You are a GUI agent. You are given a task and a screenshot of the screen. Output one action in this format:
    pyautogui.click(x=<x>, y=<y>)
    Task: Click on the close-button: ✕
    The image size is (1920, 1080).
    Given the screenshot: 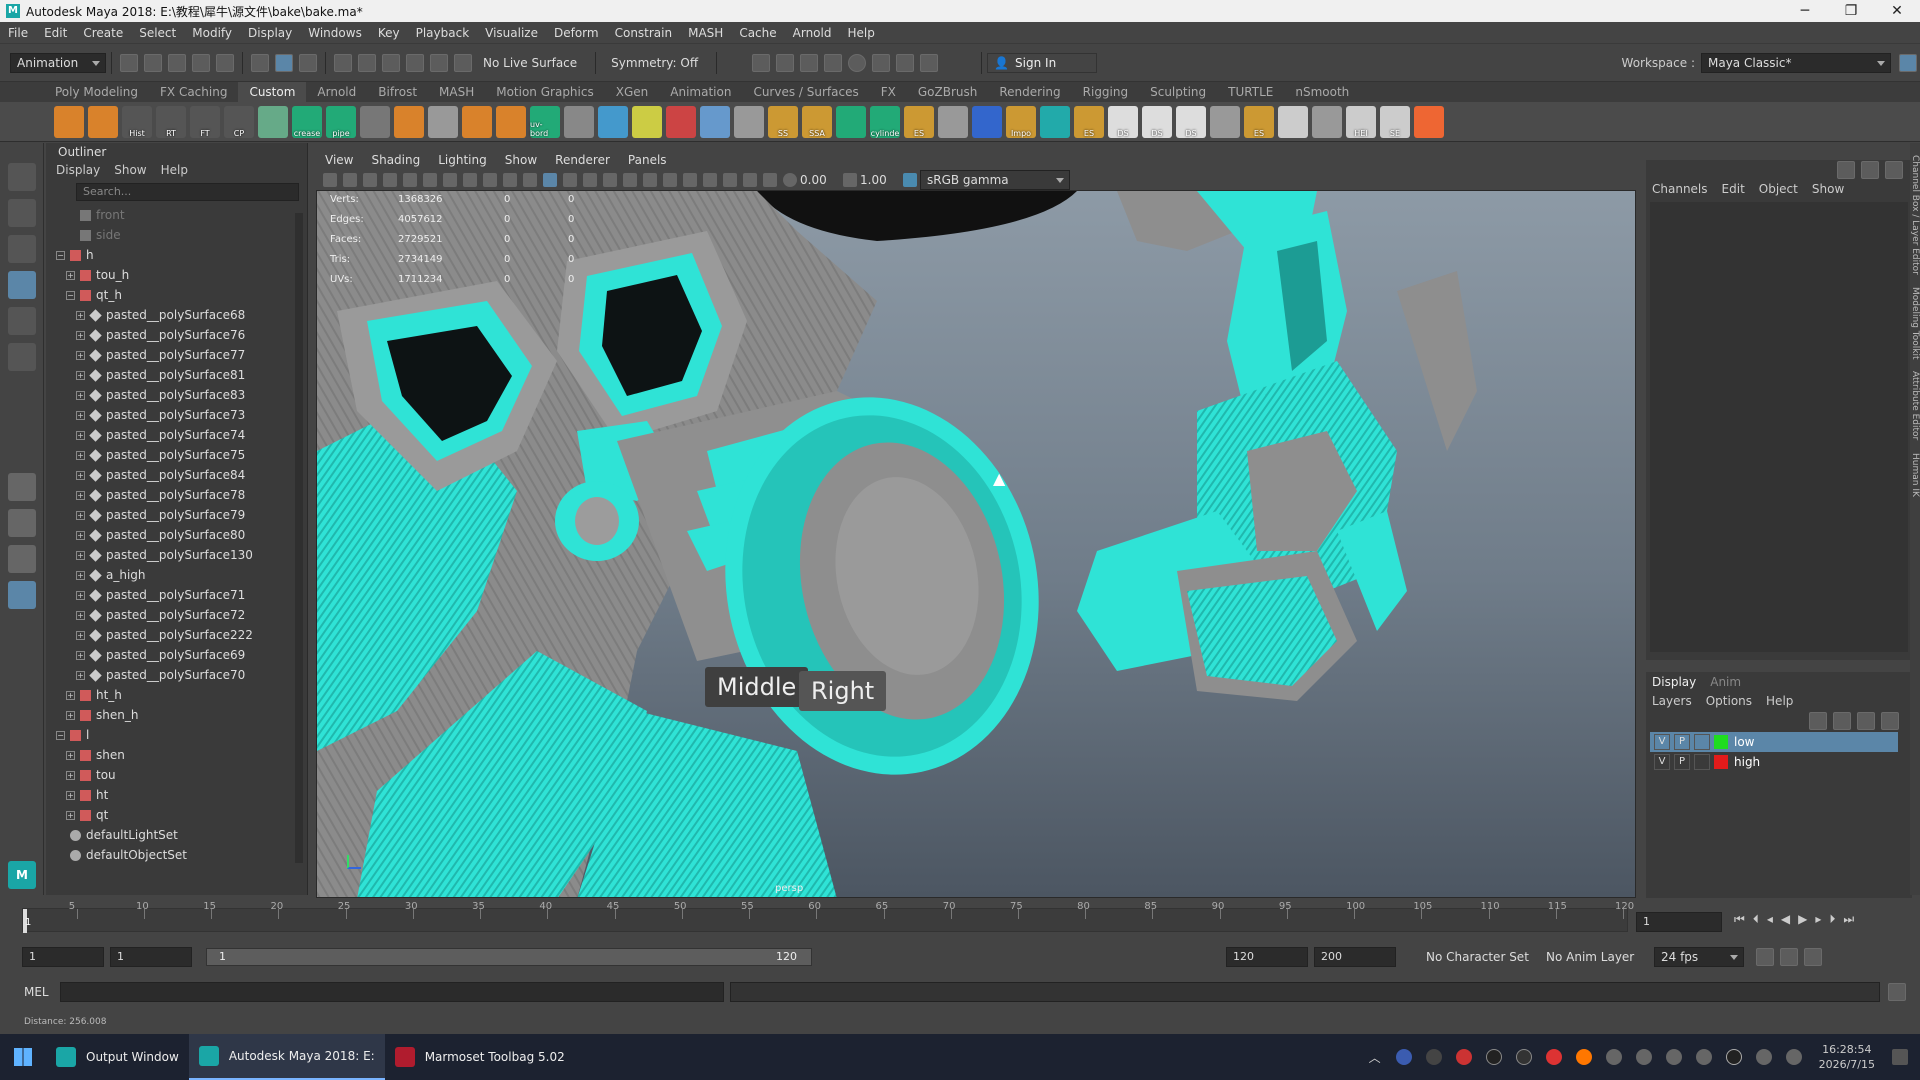 What is the action you would take?
    pyautogui.click(x=1897, y=11)
    